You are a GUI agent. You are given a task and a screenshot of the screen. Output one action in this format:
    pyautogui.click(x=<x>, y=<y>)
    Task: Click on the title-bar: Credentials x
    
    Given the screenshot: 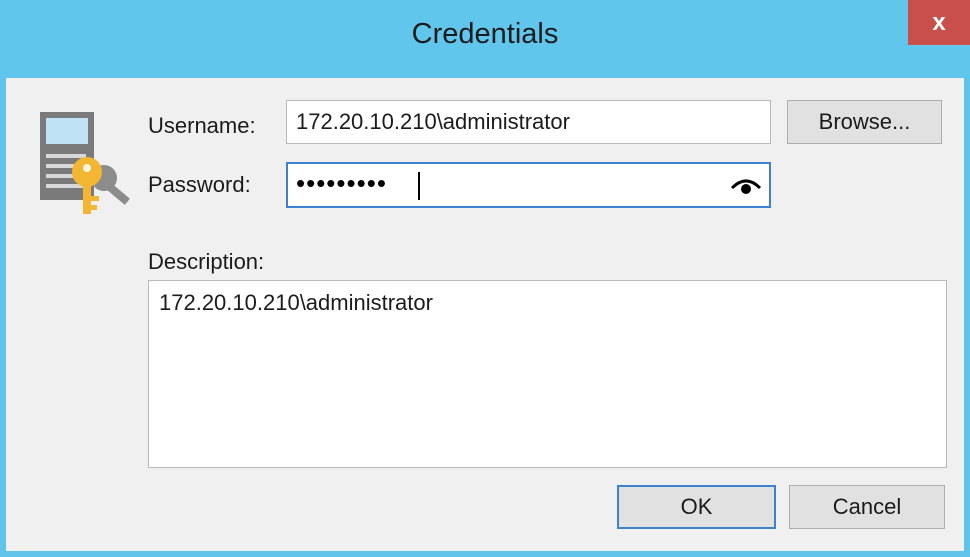 What is the action you would take?
    pyautogui.click(x=485, y=39)
    